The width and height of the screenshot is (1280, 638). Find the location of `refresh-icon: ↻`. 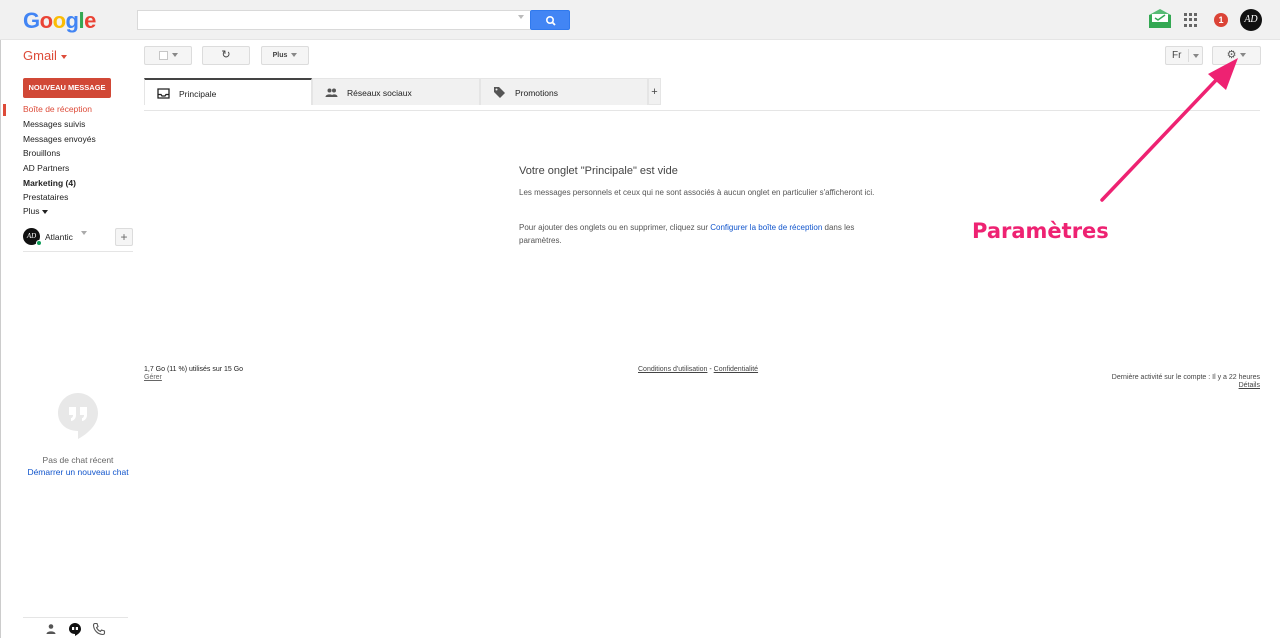

refresh-icon: ↻ is located at coordinates (226, 55).